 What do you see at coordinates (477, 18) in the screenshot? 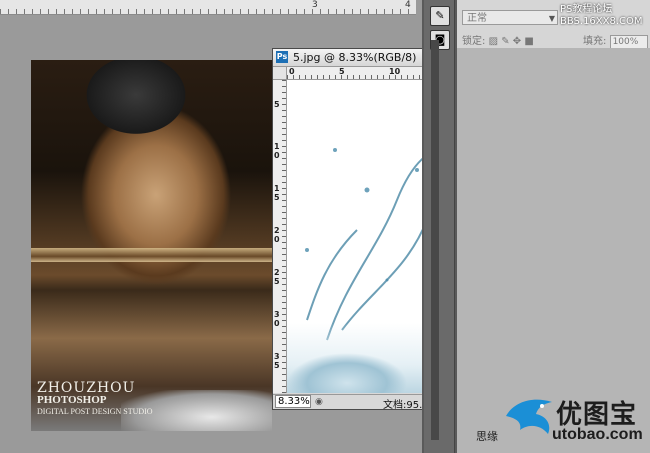
I see `blend-mode-value: 正常` at bounding box center [477, 18].